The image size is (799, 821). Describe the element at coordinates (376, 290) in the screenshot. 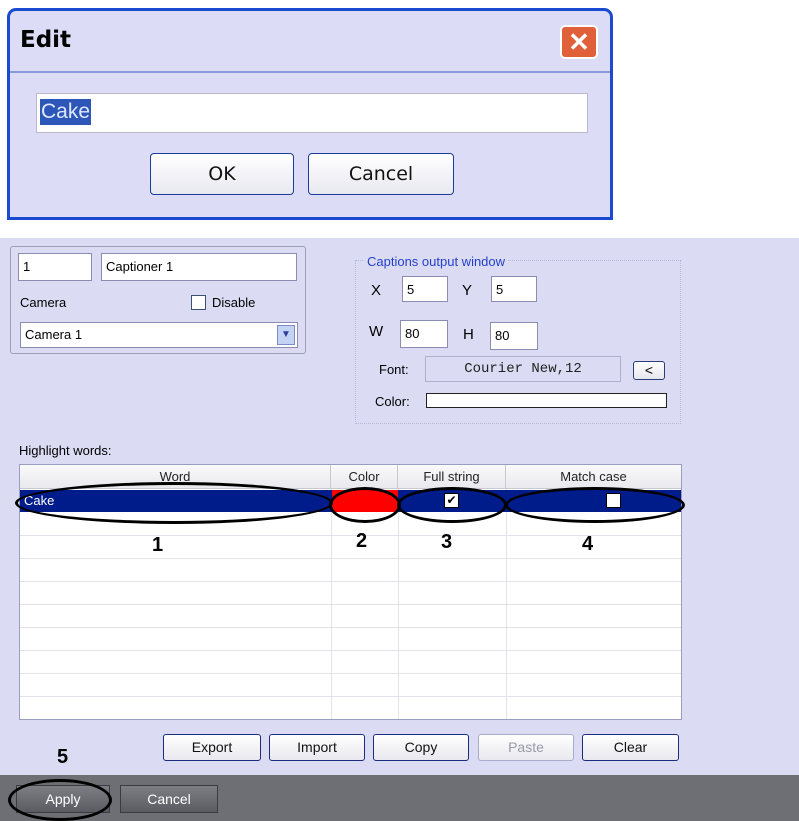

I see `x-label: X` at that location.